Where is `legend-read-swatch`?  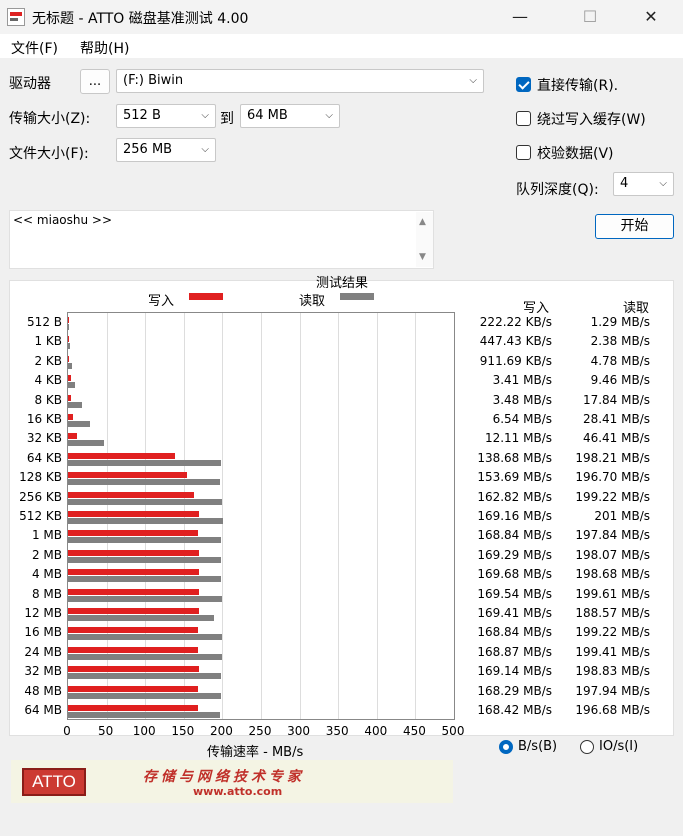 legend-read-swatch is located at coordinates (357, 296).